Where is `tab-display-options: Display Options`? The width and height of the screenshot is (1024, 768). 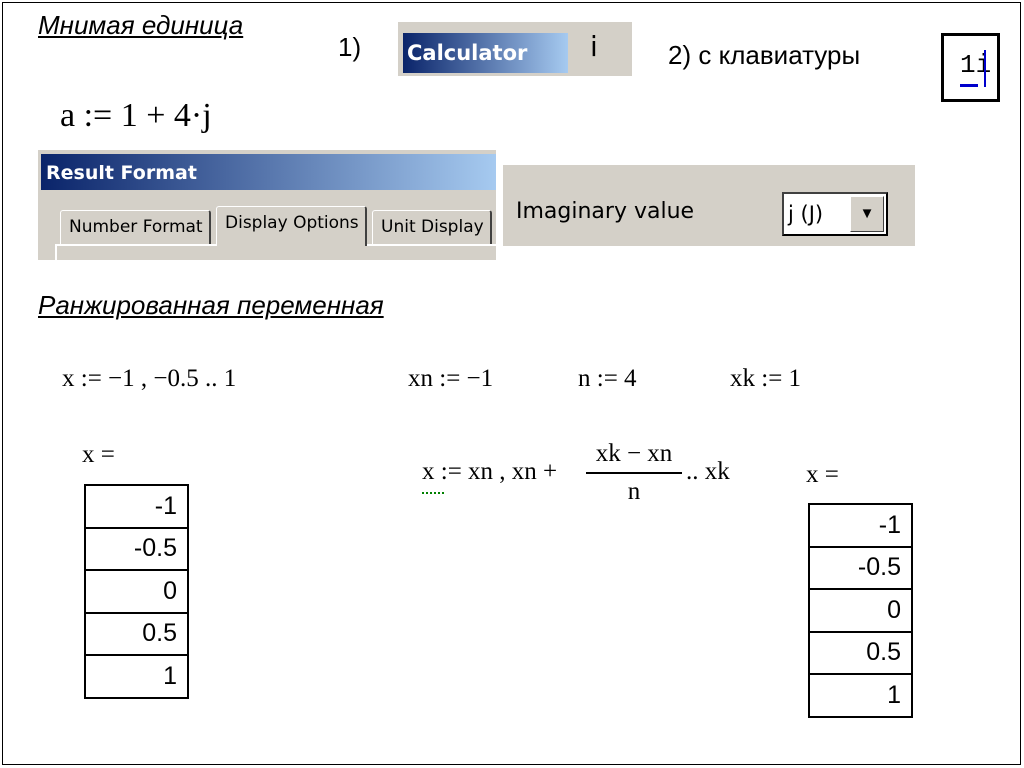
tab-display-options: Display Options is located at coordinates (291, 226).